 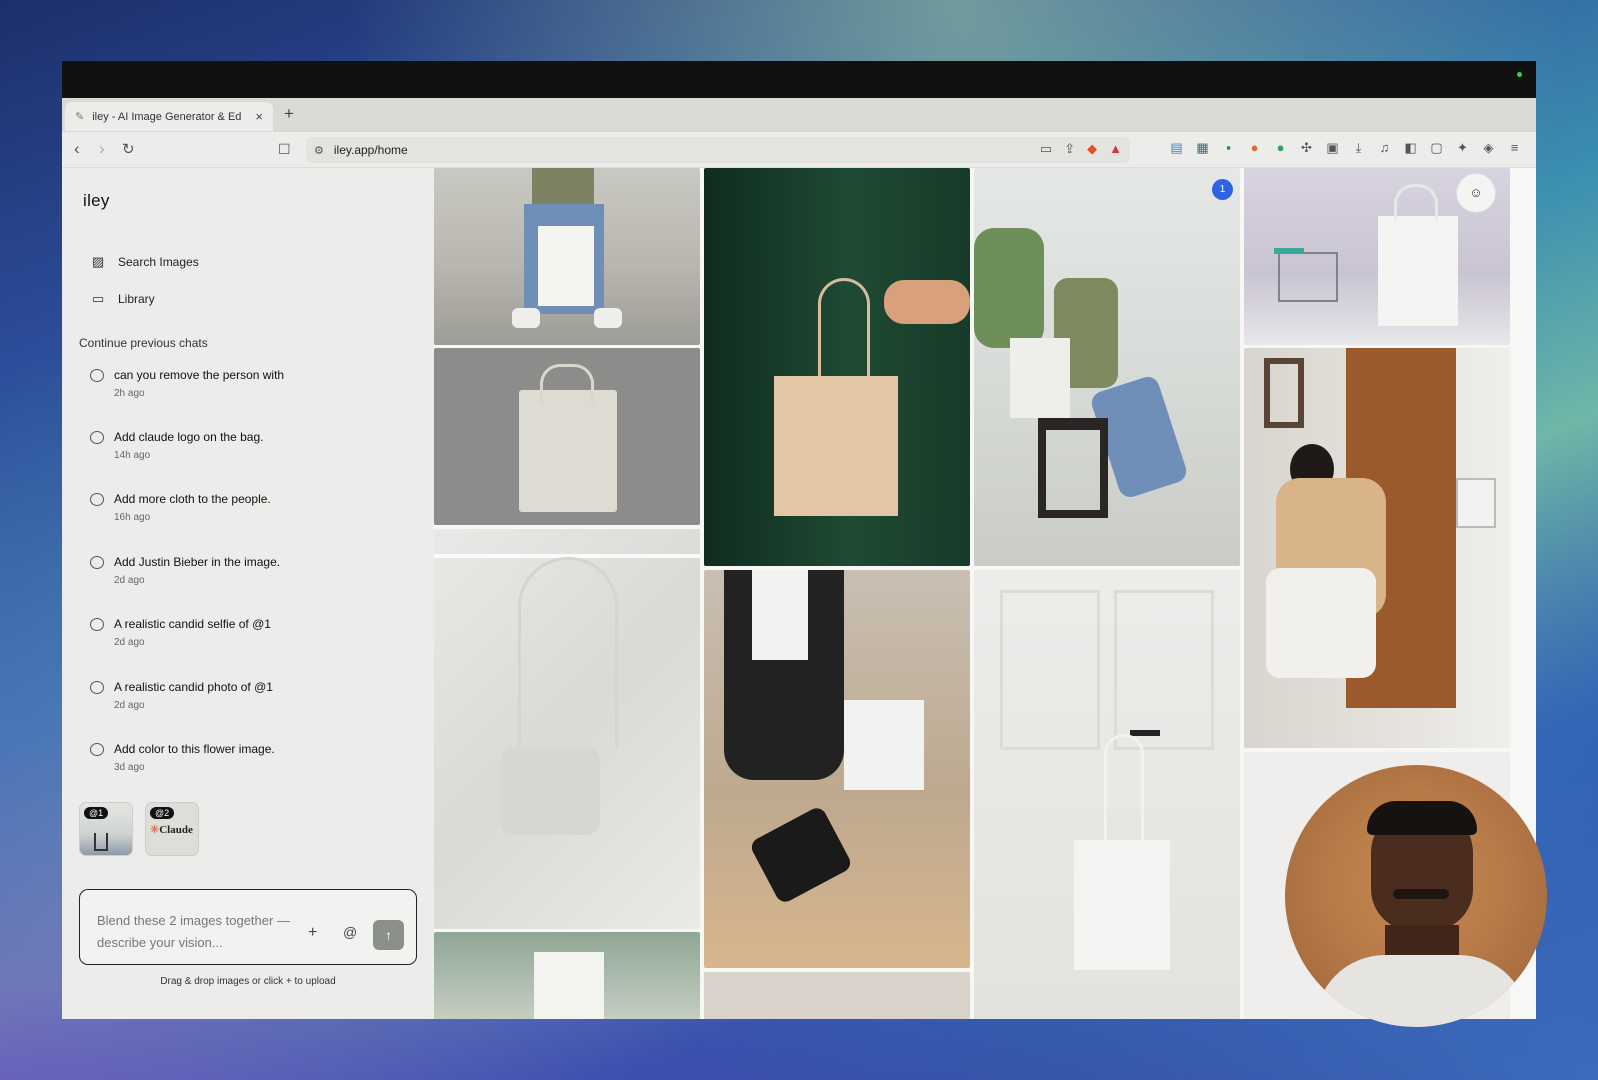 I want to click on gallery-image-beige-tote-green, so click(x=837, y=367).